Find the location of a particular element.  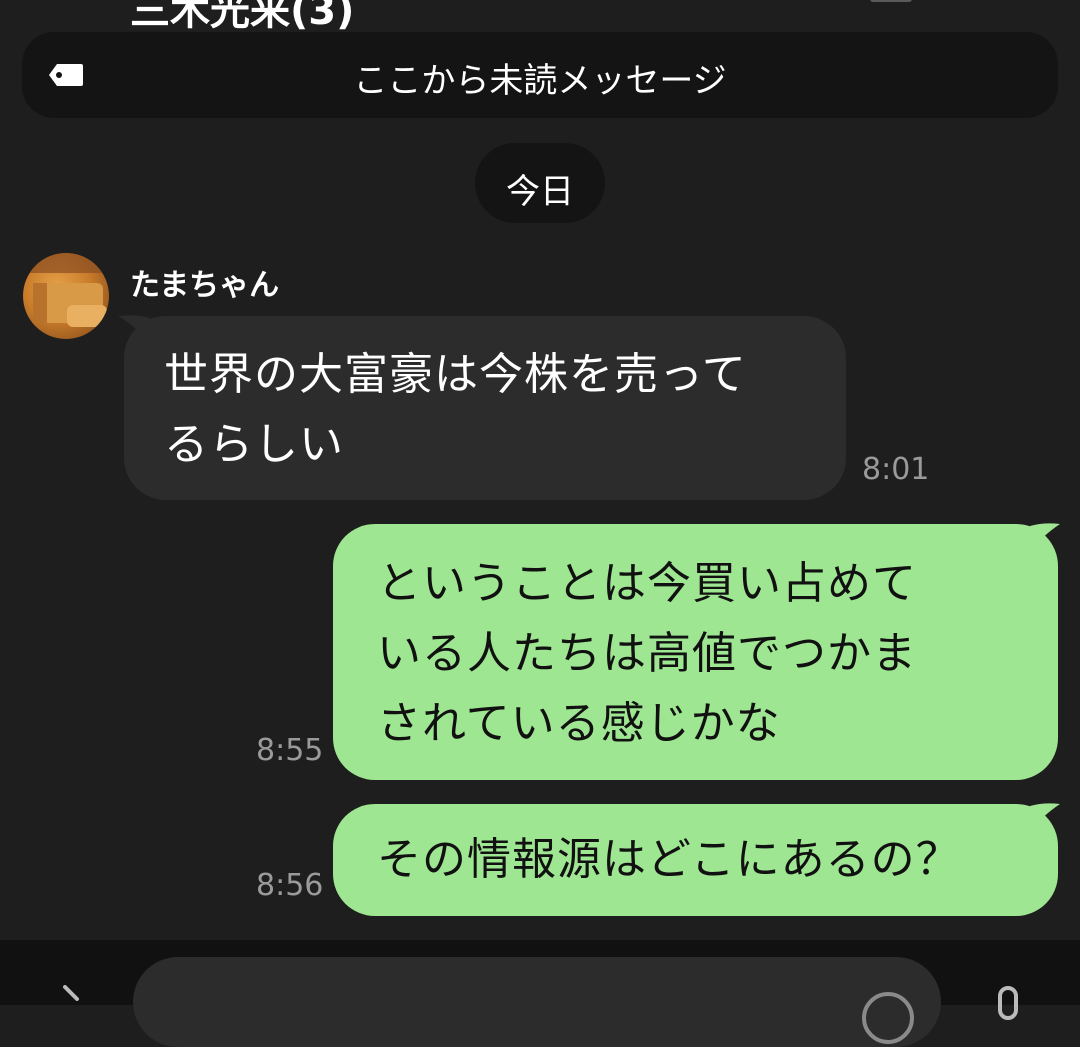

header-menu-icon is located at coordinates (891, 1).